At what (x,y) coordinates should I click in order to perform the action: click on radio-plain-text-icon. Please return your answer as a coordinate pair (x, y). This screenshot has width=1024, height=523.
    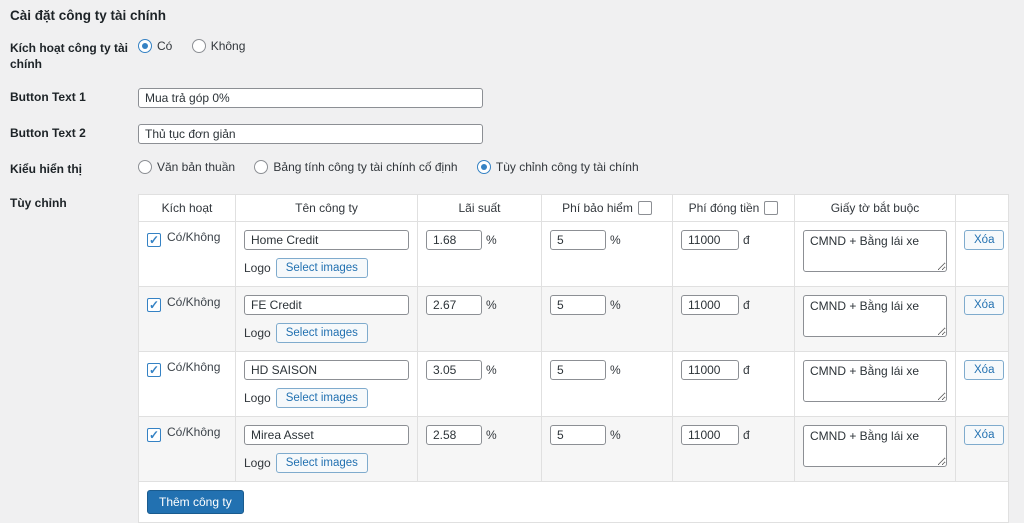
    Looking at the image, I should click on (145, 167).